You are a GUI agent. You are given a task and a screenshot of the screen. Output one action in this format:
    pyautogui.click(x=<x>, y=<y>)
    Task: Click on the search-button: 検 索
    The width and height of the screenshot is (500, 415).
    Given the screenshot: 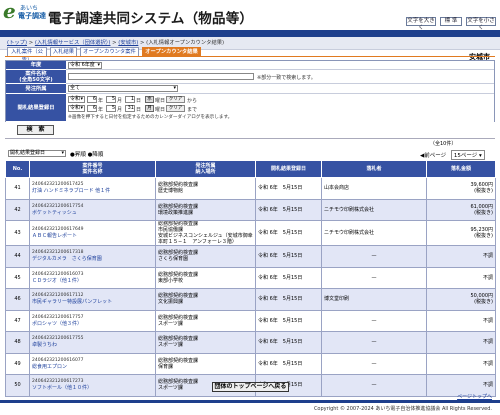 What is the action you would take?
    pyautogui.click(x=35, y=130)
    